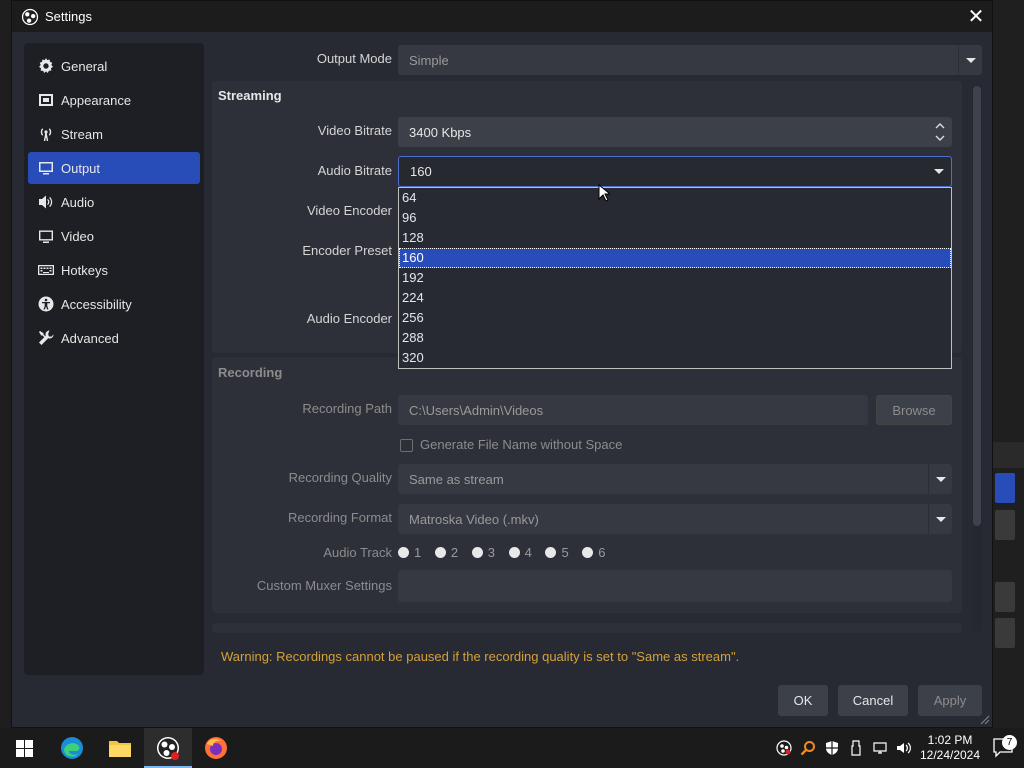  What do you see at coordinates (120, 748) in the screenshot?
I see `taskbar-file-explorer` at bounding box center [120, 748].